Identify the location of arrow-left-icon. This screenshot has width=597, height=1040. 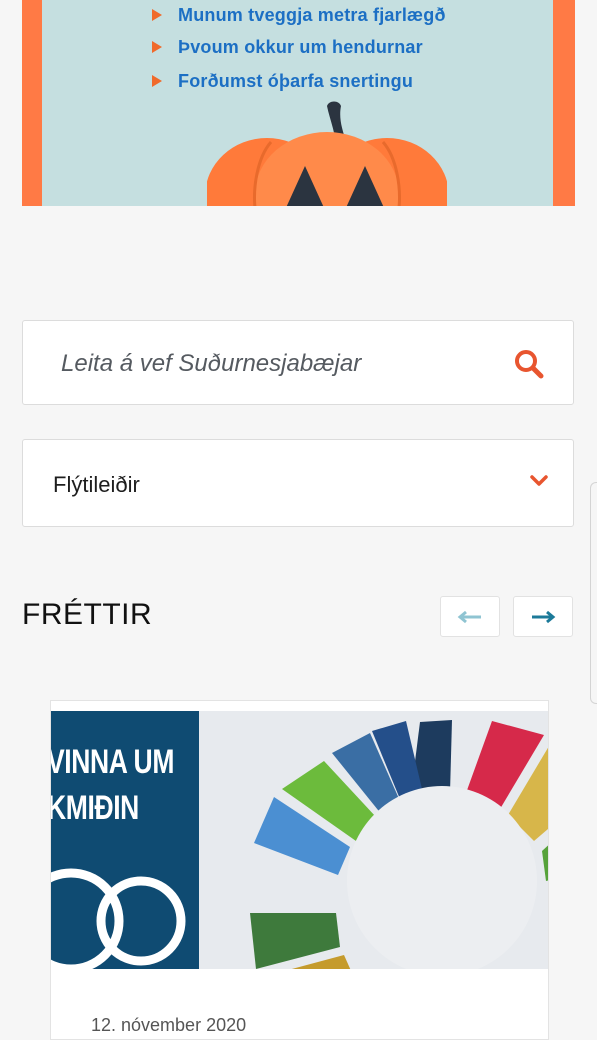
(469, 616).